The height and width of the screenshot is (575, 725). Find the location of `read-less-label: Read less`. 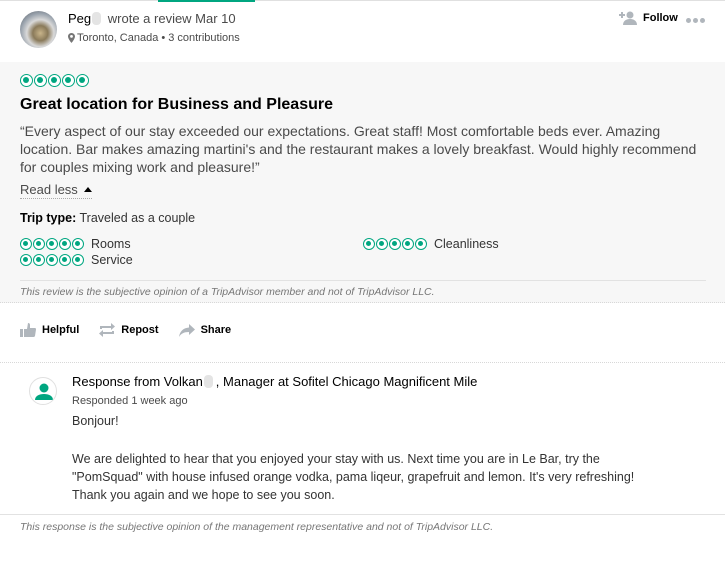

read-less-label: Read less is located at coordinates (49, 189).